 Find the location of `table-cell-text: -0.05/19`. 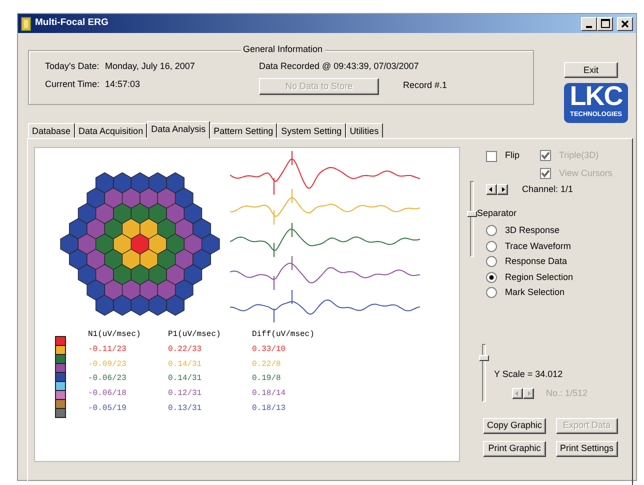

table-cell-text: -0.05/19 is located at coordinates (108, 409).